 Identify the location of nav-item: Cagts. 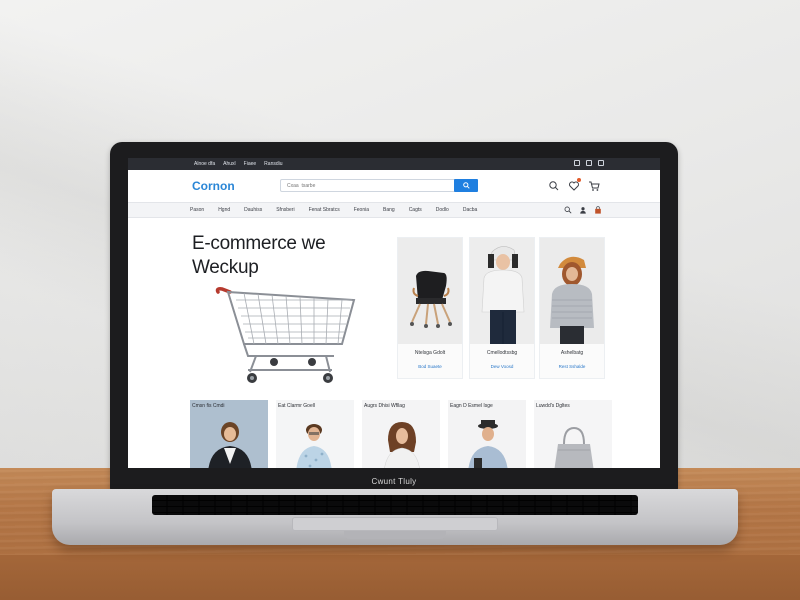
(415, 210).